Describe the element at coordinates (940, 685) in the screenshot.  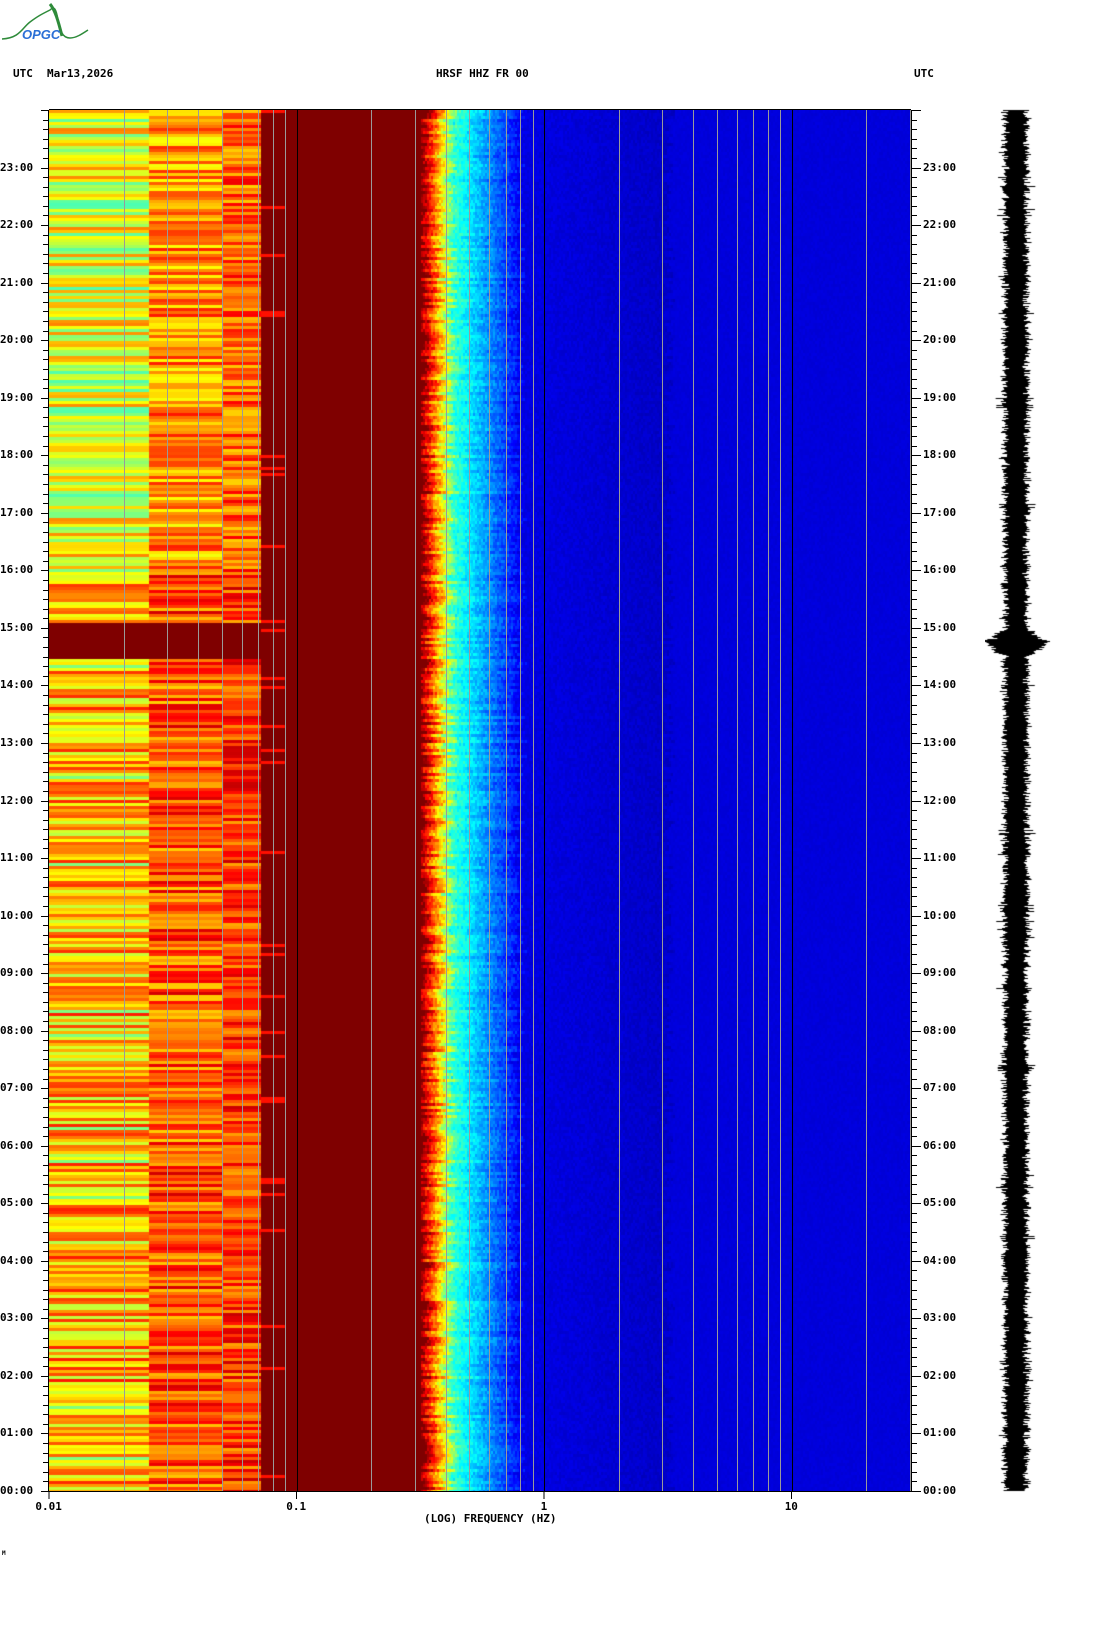
I see `y-tick-label-right: 14:00` at that location.